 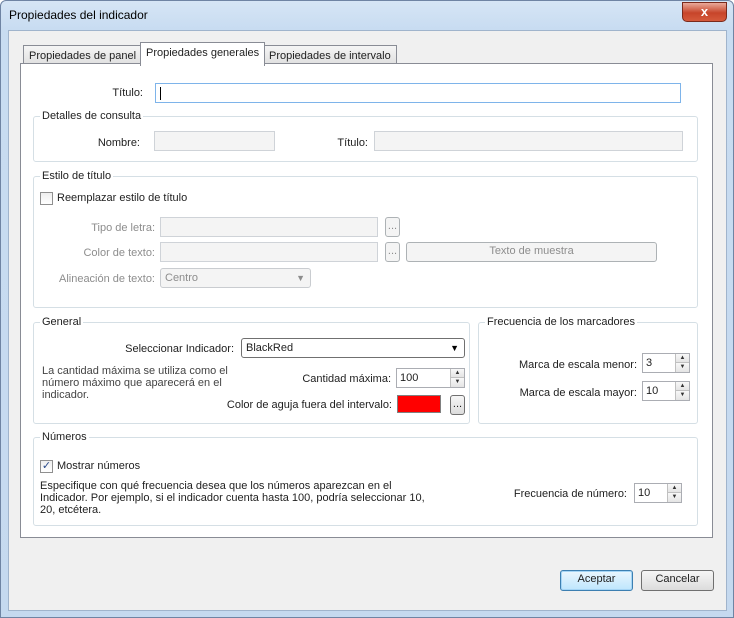 What do you see at coordinates (419, 404) in the screenshot?
I see `needle-color-swatch` at bounding box center [419, 404].